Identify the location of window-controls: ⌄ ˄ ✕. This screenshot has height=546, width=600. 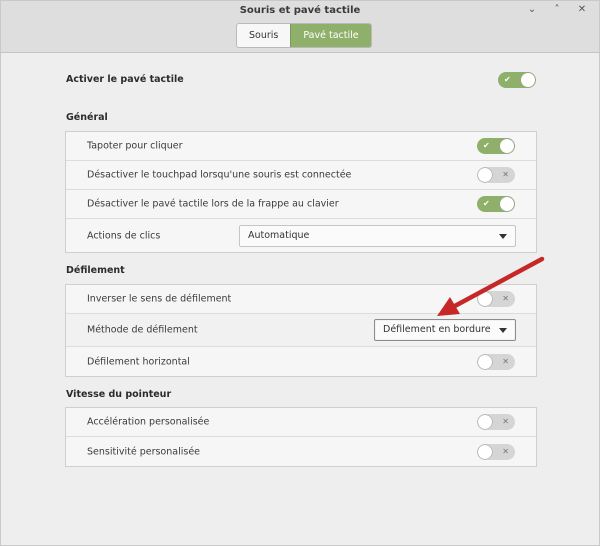
(557, 9).